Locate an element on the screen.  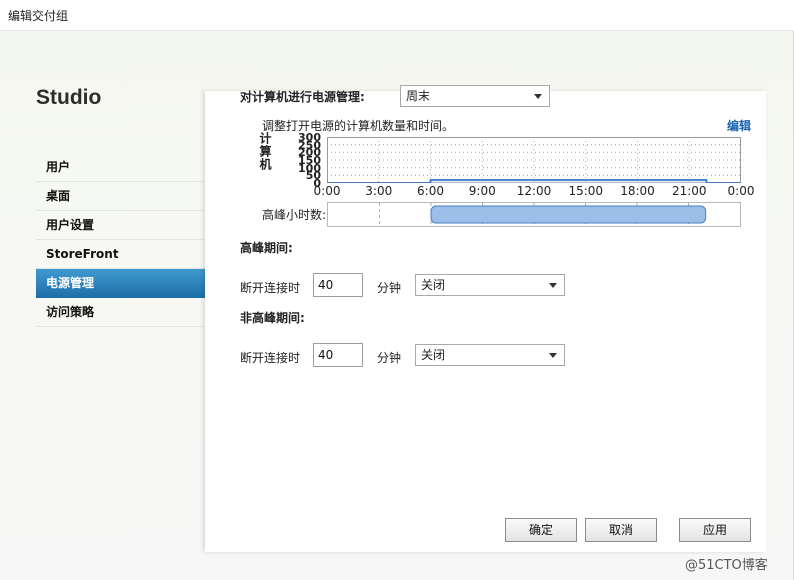
edit-link: 编辑 is located at coordinates (739, 125).